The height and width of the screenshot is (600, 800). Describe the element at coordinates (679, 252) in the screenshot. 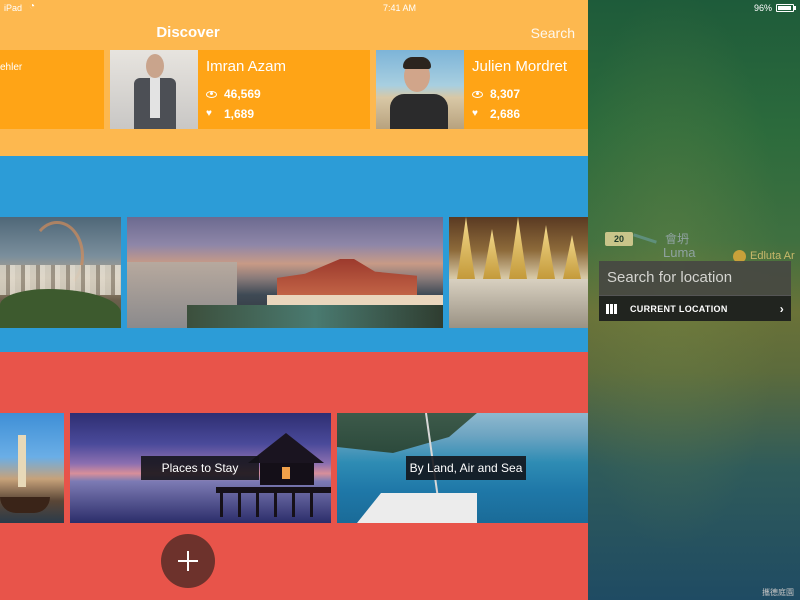

I see `map-place-label: Luma` at that location.